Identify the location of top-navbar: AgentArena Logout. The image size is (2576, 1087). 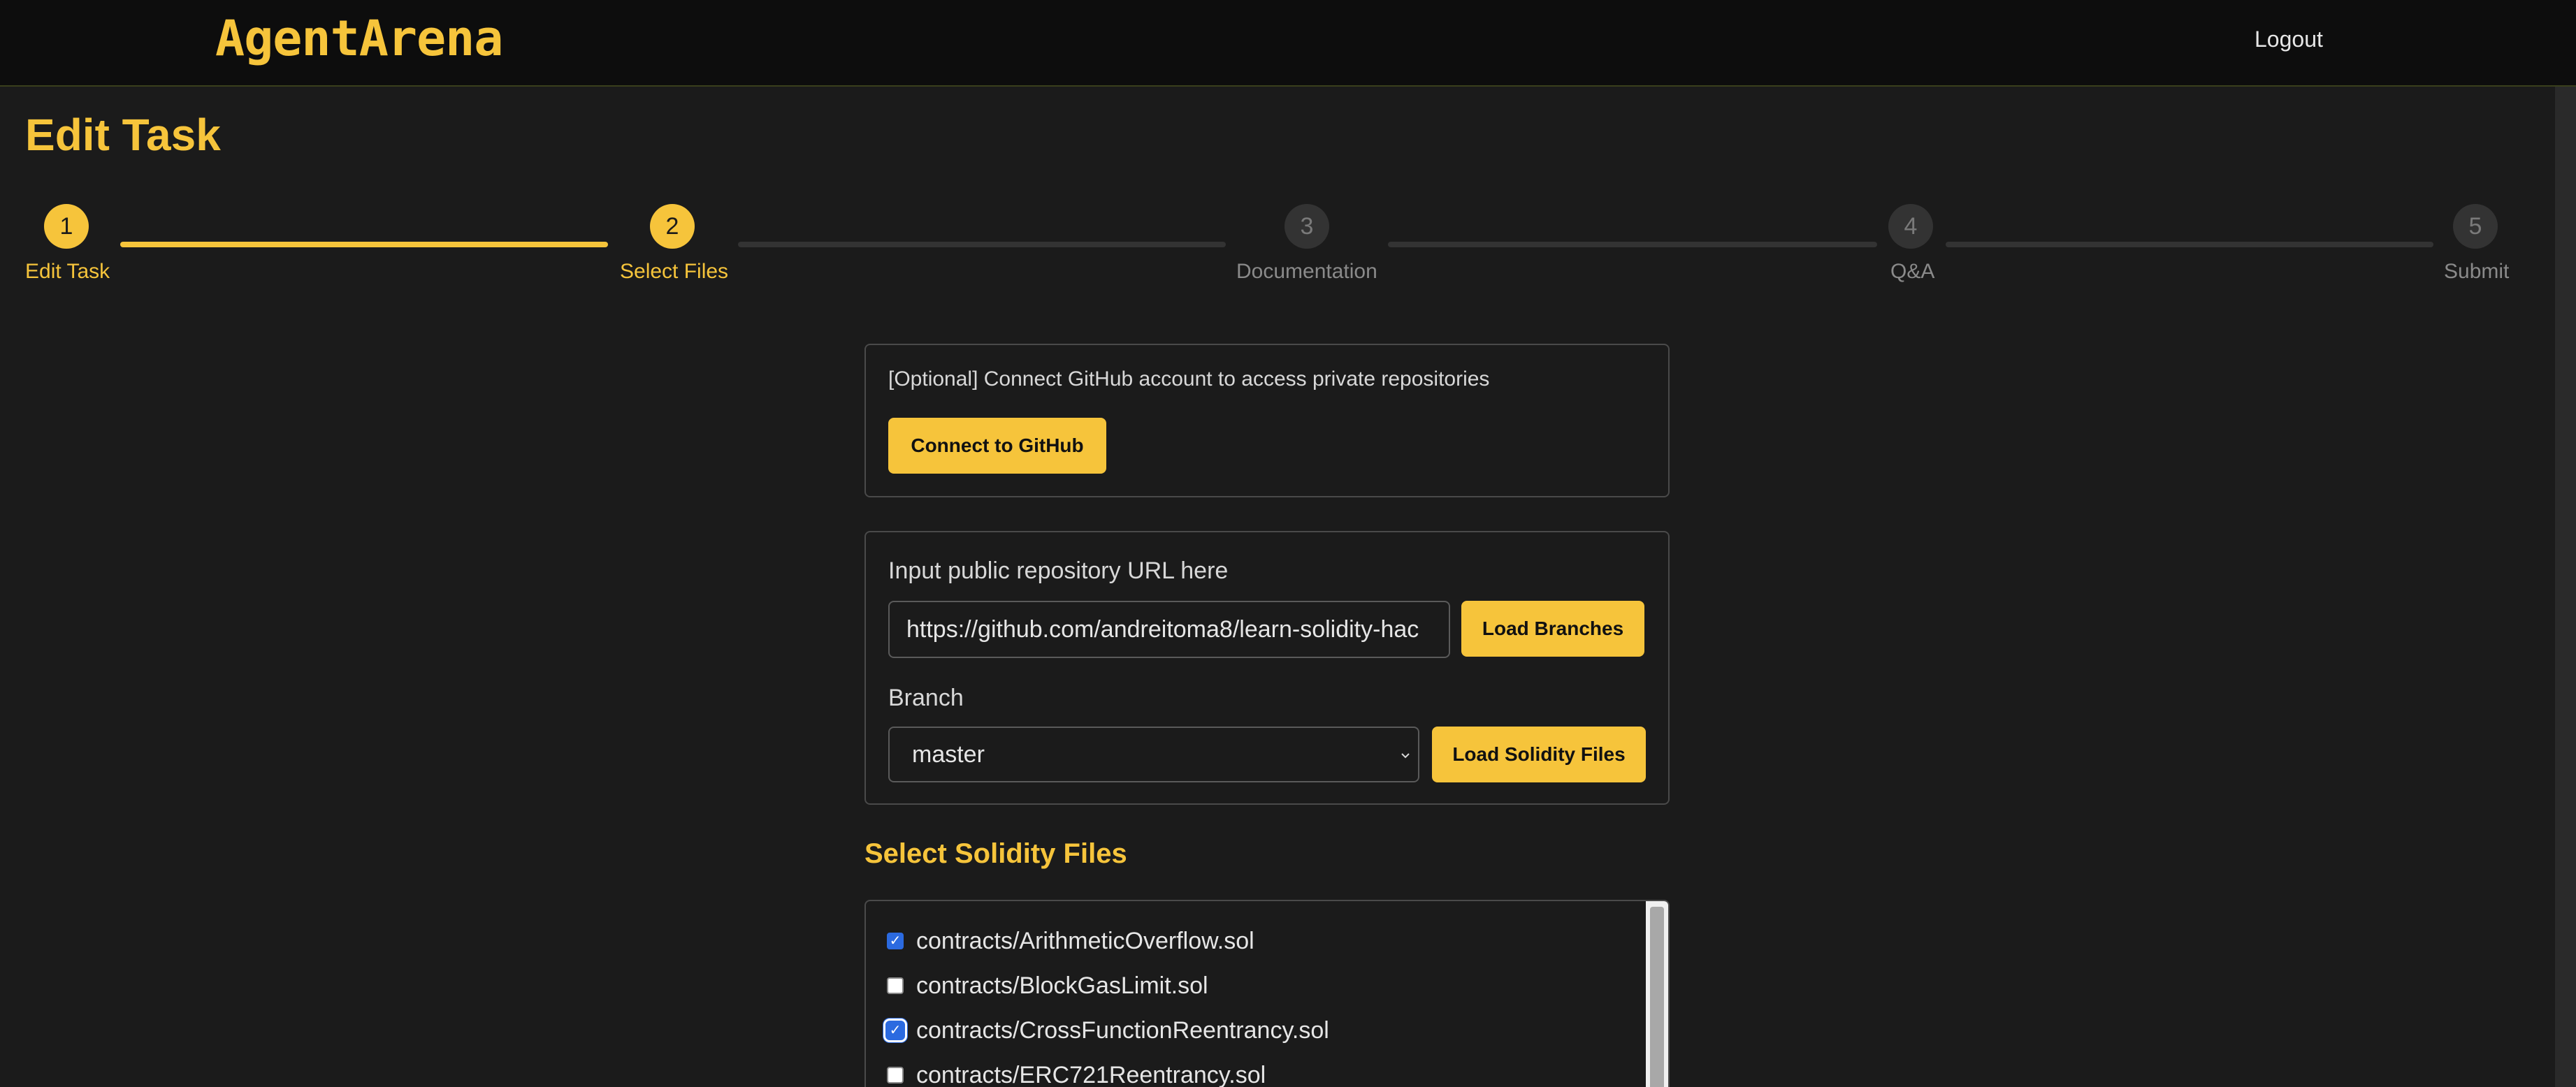
(1288, 44).